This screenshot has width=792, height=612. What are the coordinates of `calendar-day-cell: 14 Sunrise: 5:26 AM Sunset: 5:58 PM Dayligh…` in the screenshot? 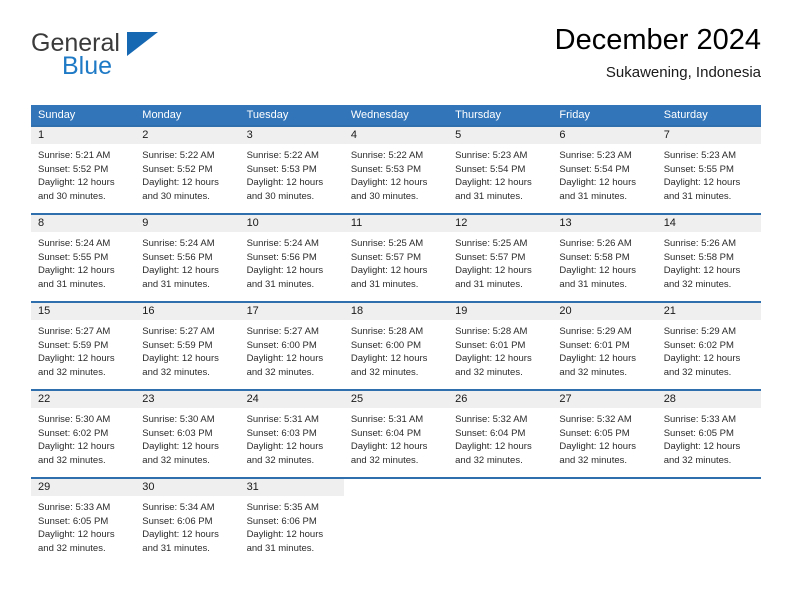 It's located at (708, 257).